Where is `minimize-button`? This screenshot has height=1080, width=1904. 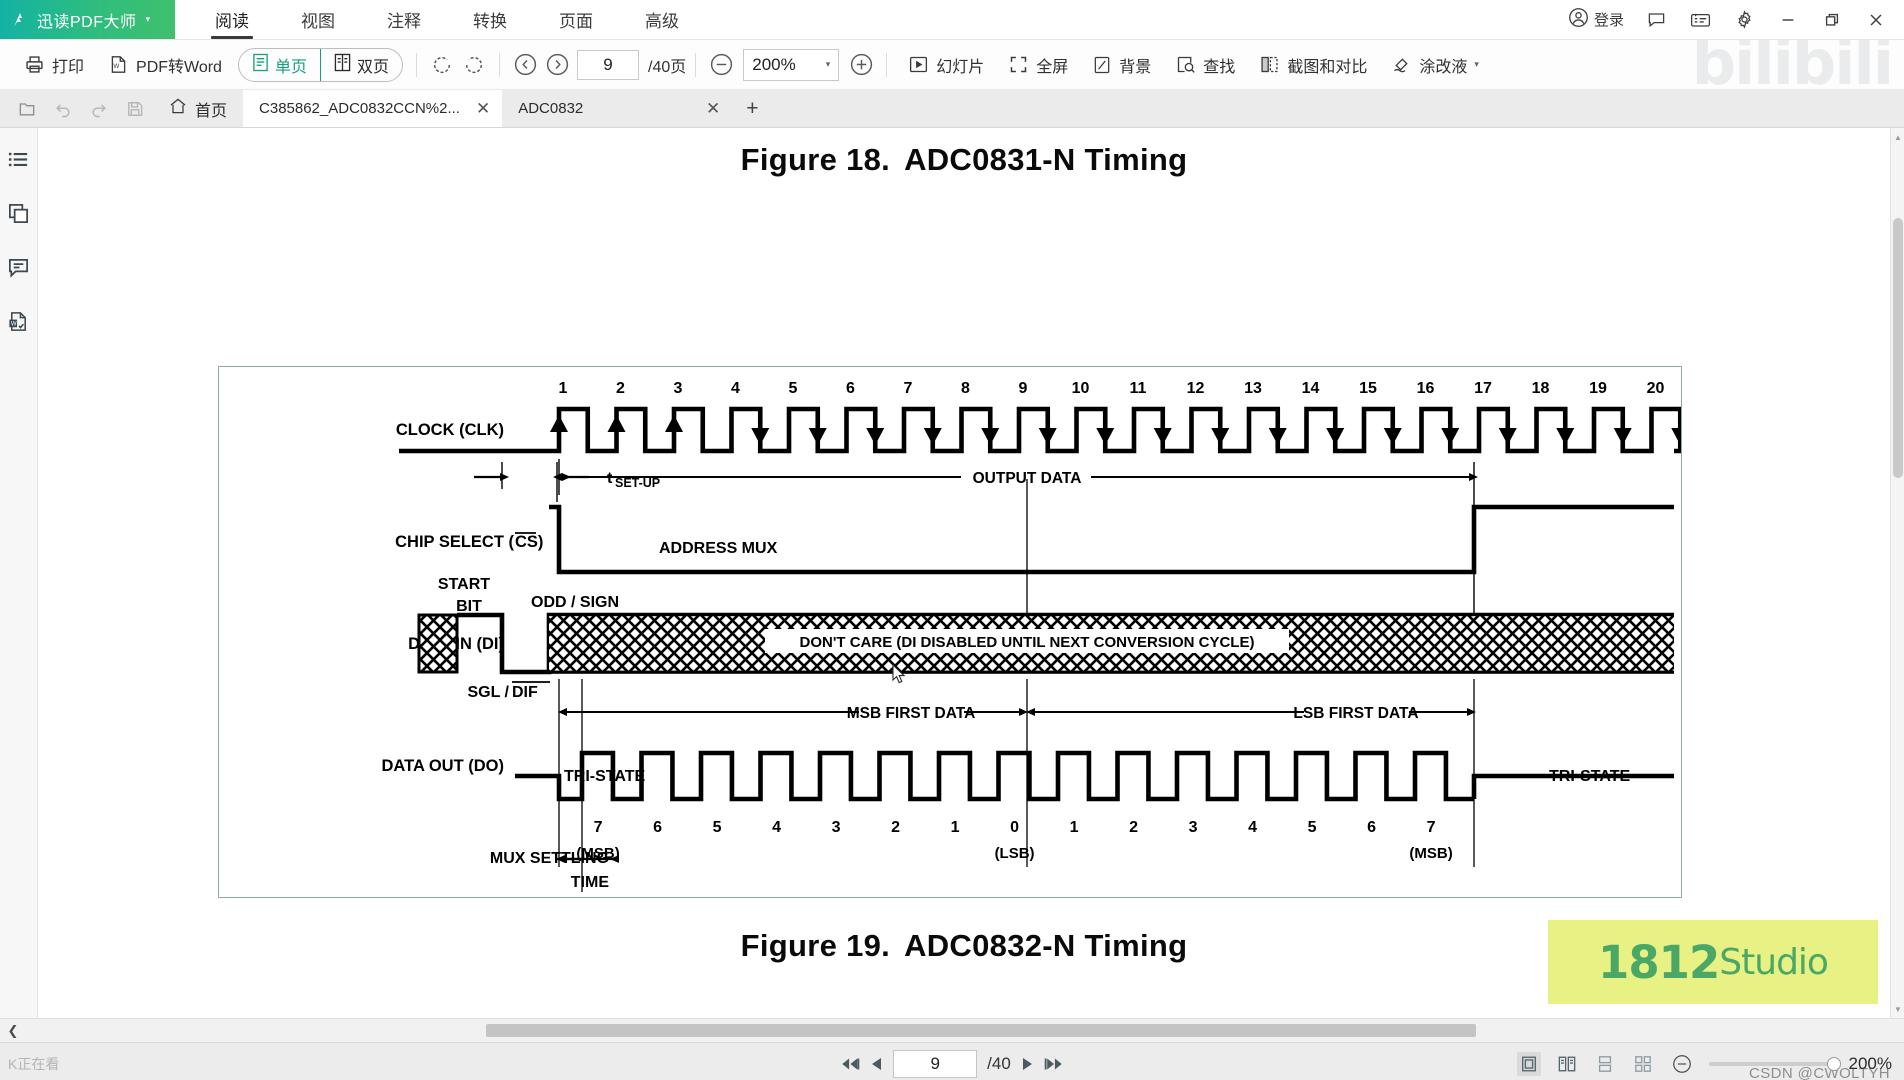
minimize-button is located at coordinates (1788, 20).